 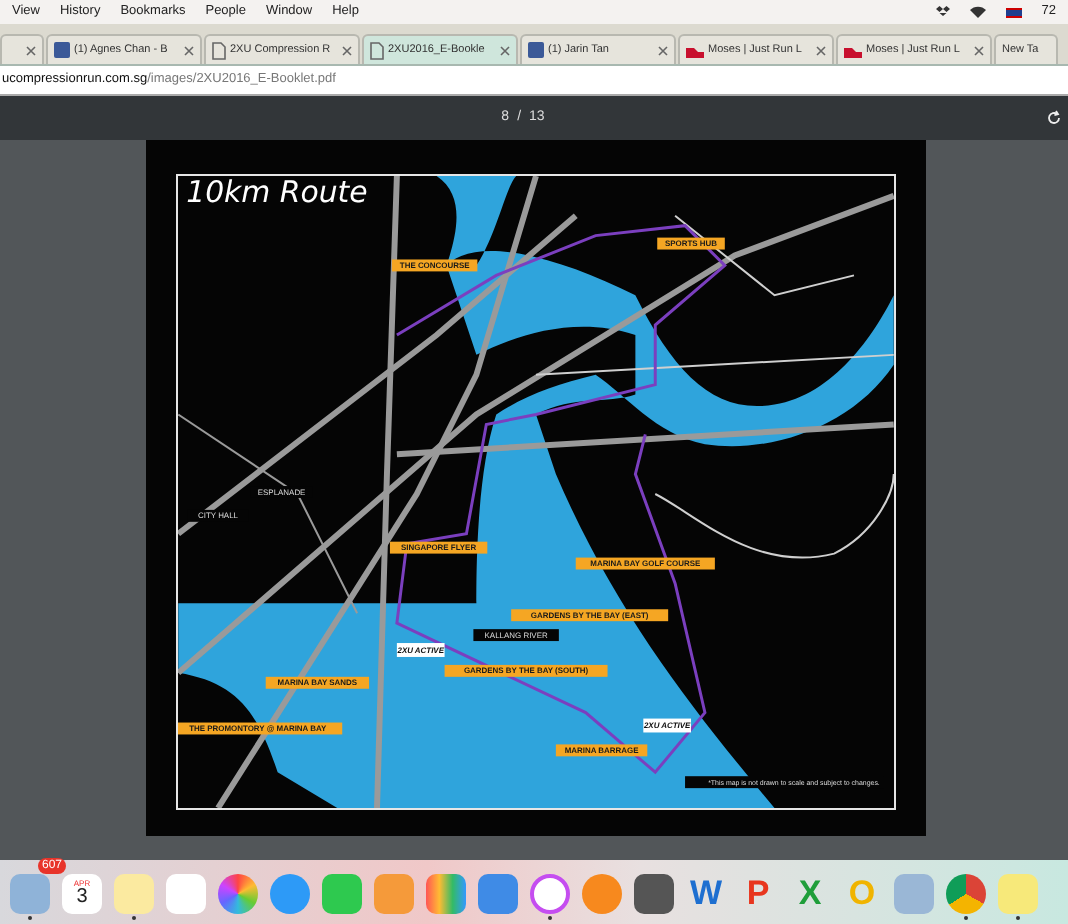 What do you see at coordinates (966, 894) in the screenshot?
I see `browser-logo-icon` at bounding box center [966, 894].